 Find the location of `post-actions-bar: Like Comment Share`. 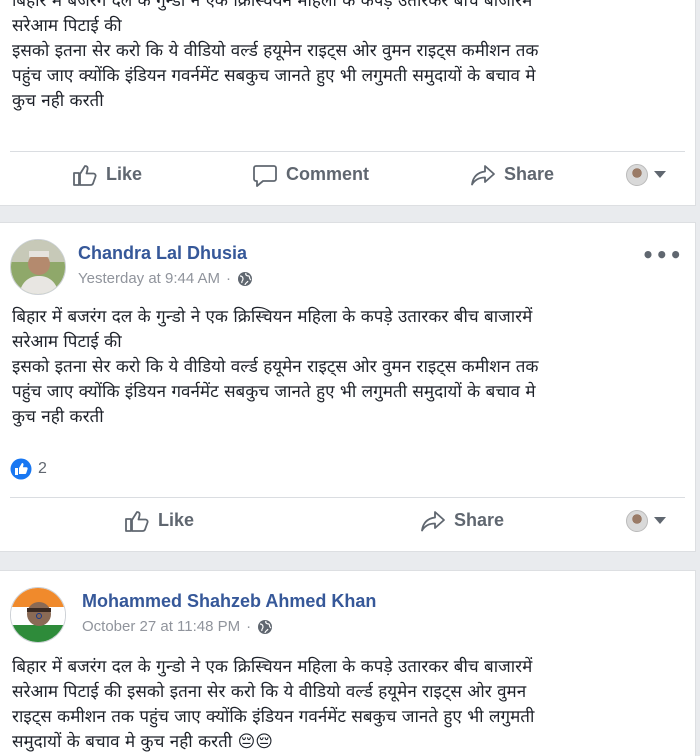

post-actions-bar: Like Comment Share is located at coordinates (347, 174).